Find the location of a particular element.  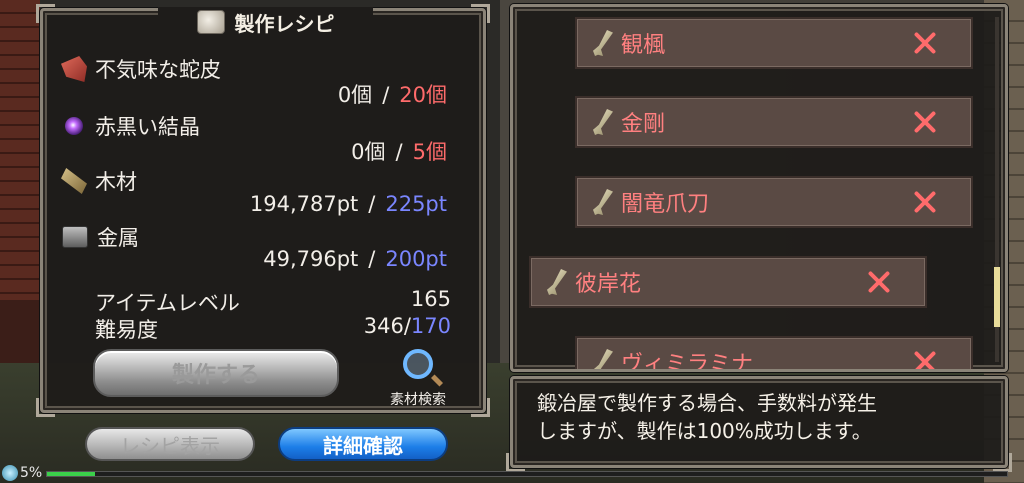

item-level-label: アイテムレベル is located at coordinates (167, 303).